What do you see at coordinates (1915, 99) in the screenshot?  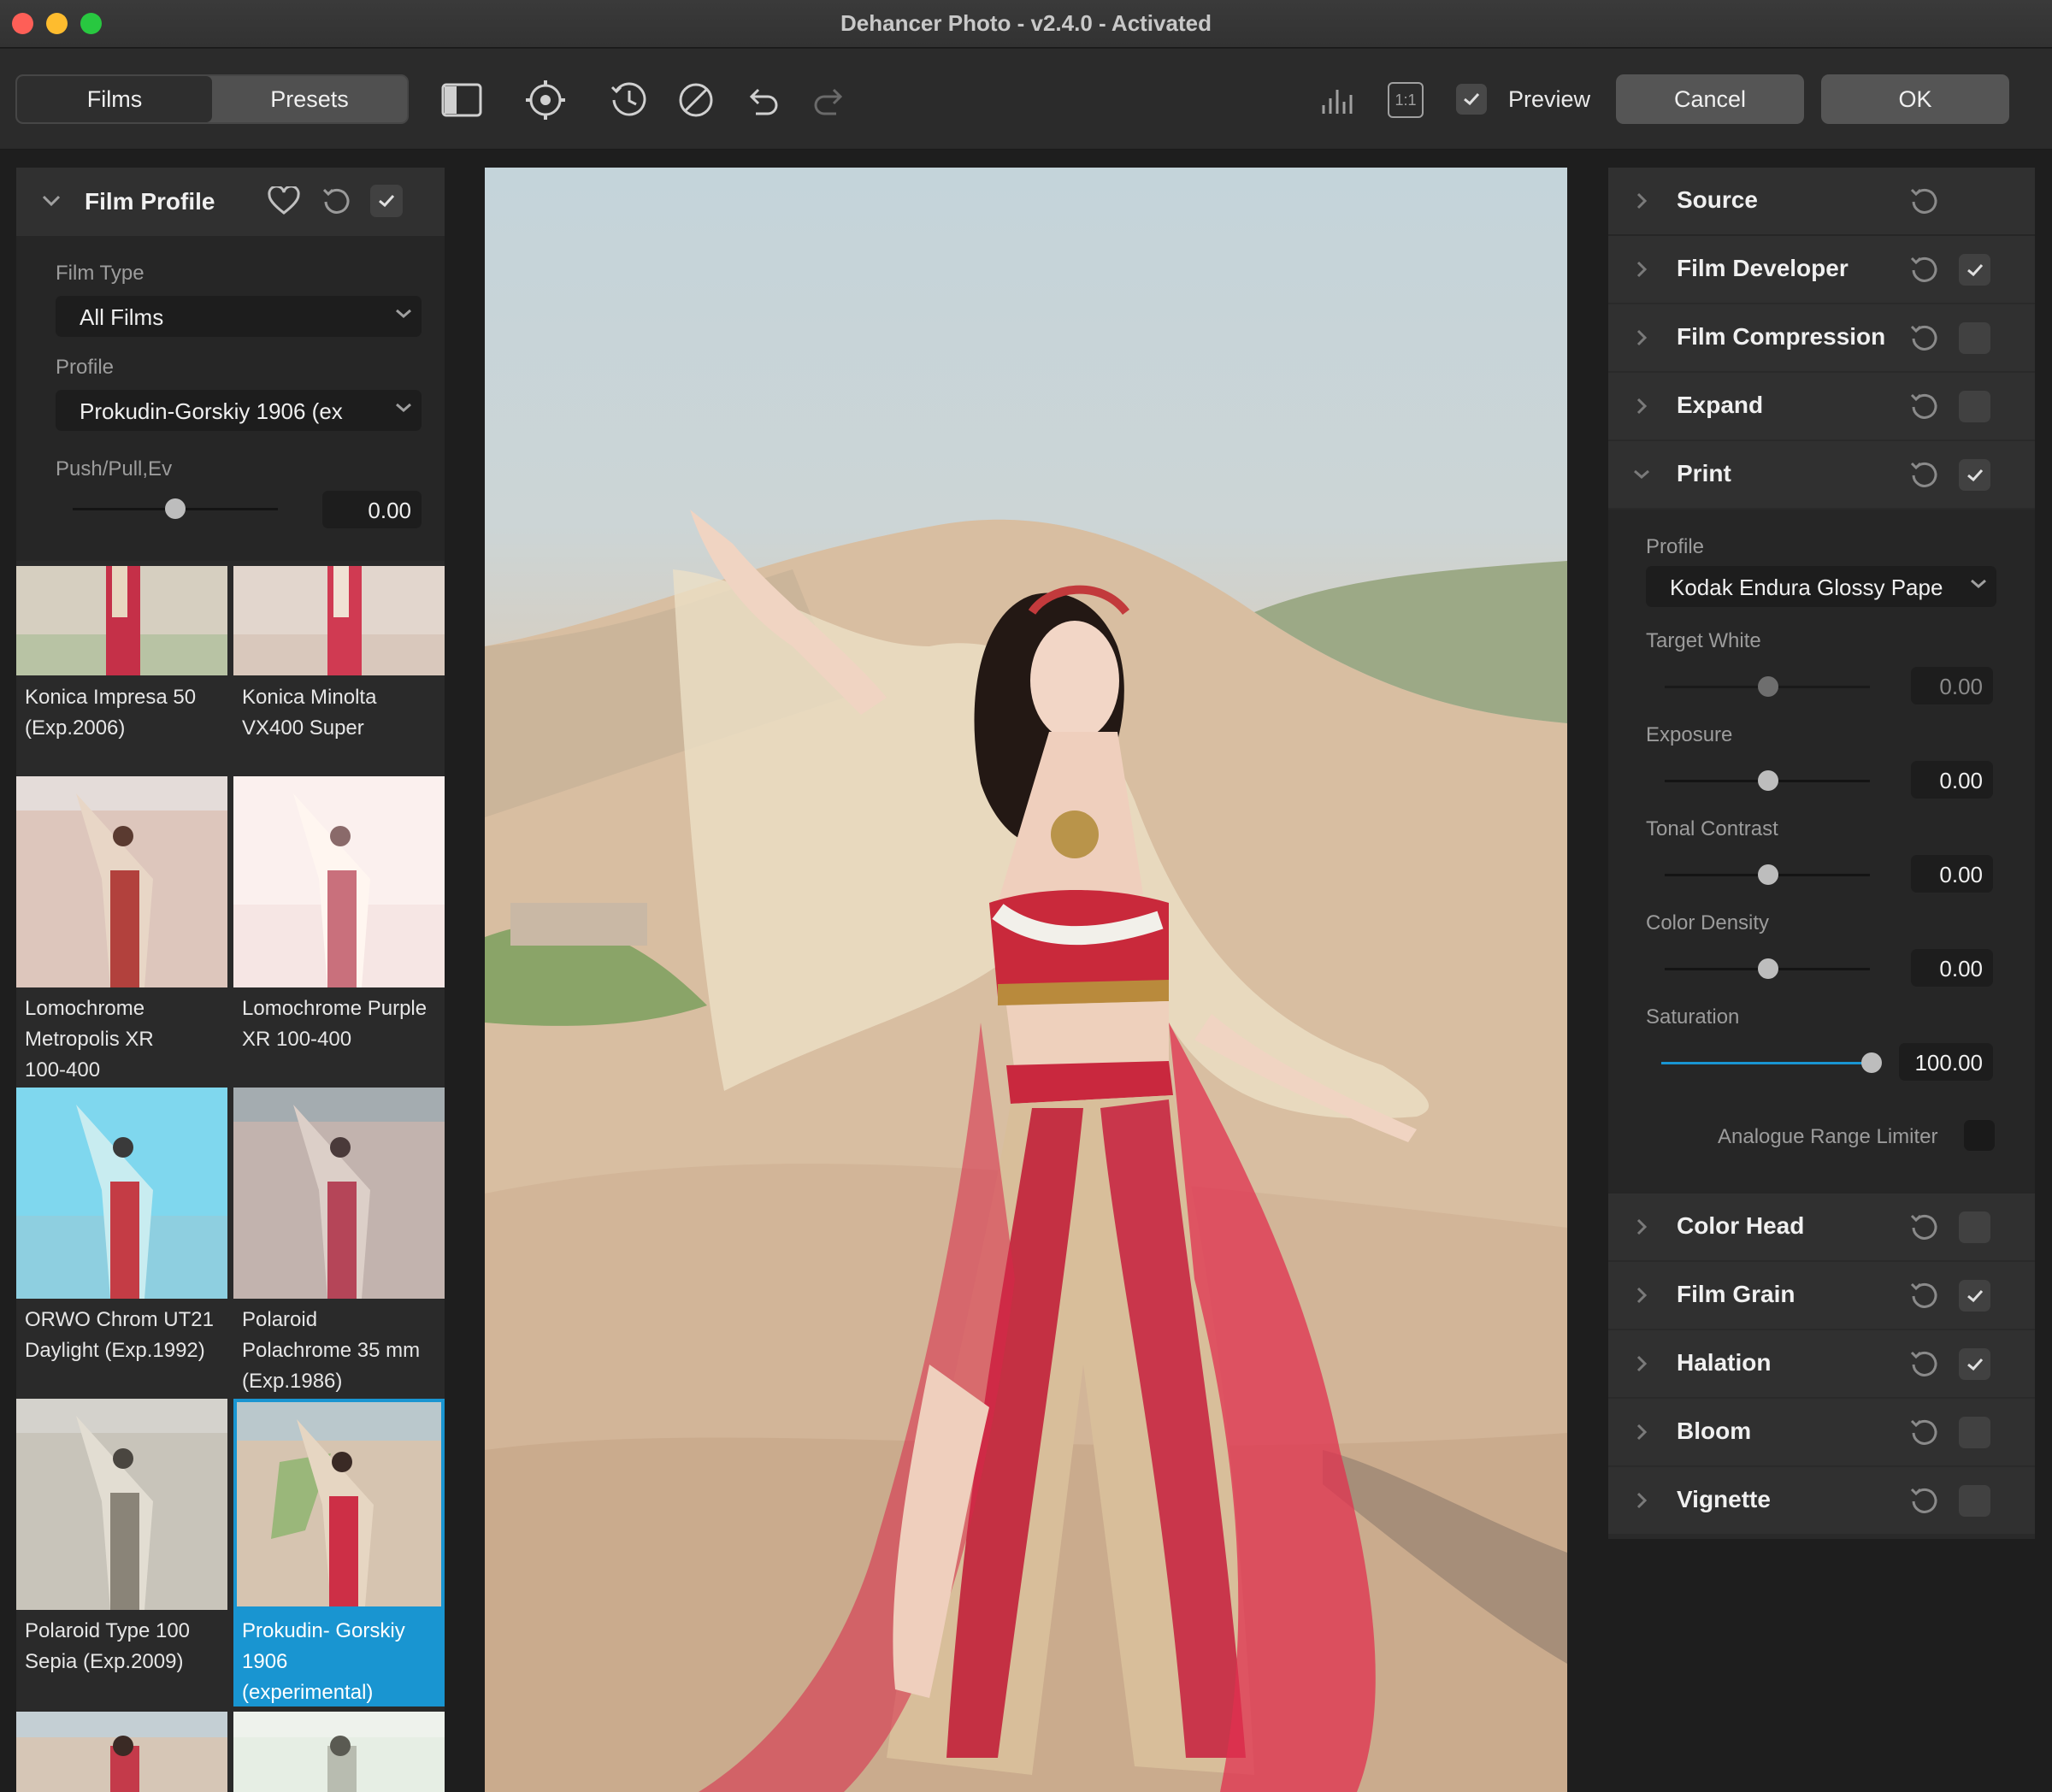 I see `ok-button: OK` at bounding box center [1915, 99].